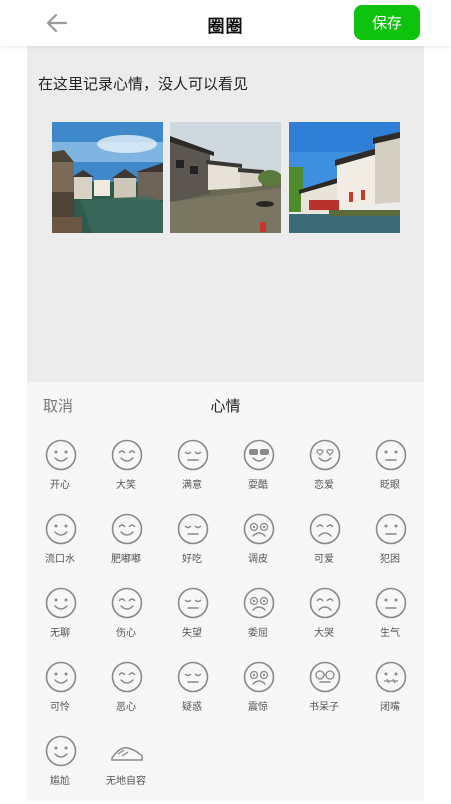 This screenshot has width=451, height=804. What do you see at coordinates (127, 529) in the screenshot?
I see `chubby-face-icon` at bounding box center [127, 529].